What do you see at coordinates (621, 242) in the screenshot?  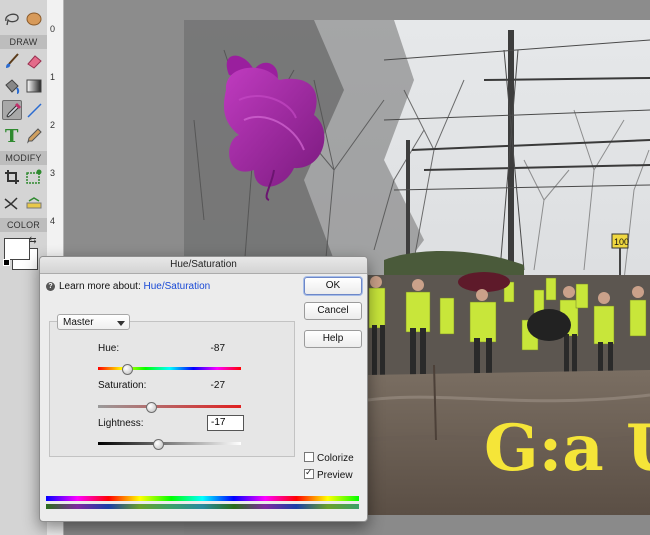 I see `sign-text: 100` at bounding box center [621, 242].